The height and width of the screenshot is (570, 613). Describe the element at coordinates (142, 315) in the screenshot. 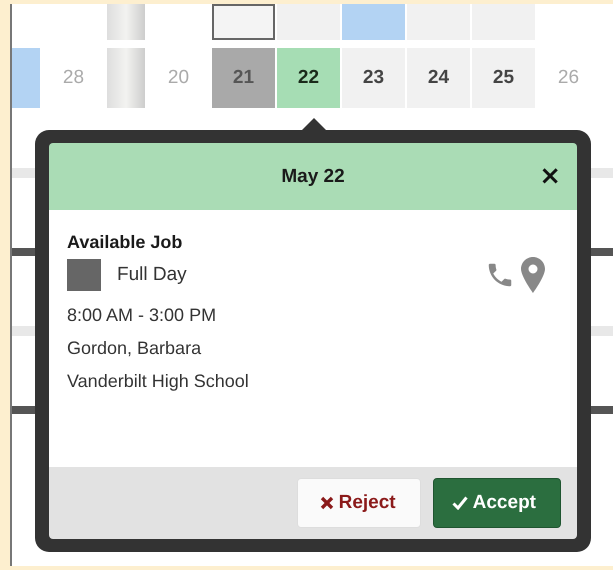

I see `job-time: 8:00 AM - 3:00 PM` at that location.